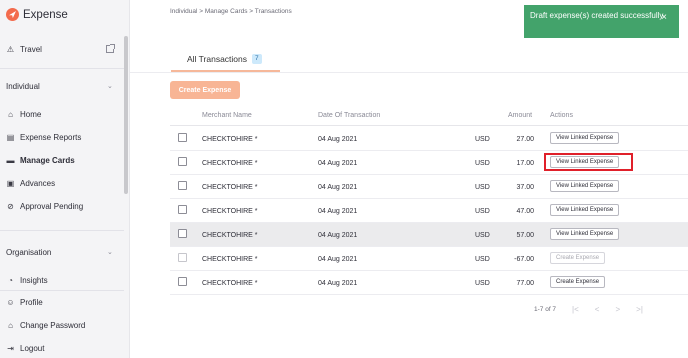 The image size is (688, 358). I want to click on advances-icon: ▣, so click(10, 183).